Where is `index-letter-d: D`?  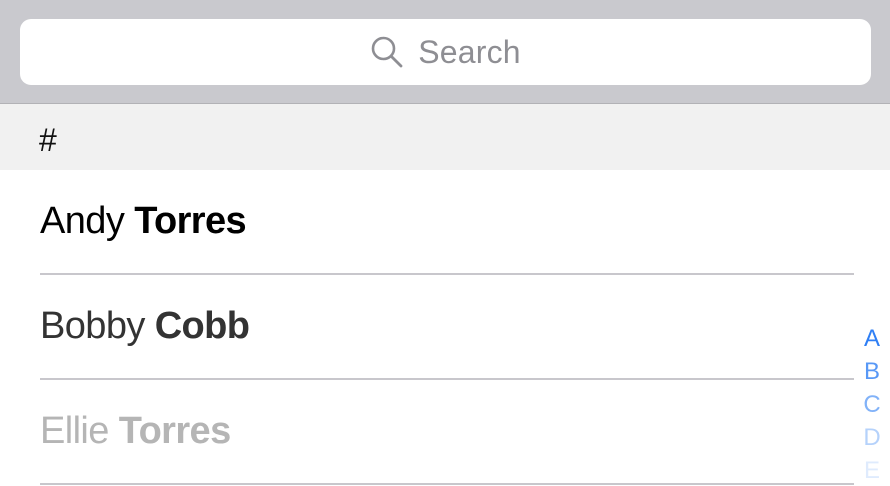 index-letter-d: D is located at coordinates (871, 437).